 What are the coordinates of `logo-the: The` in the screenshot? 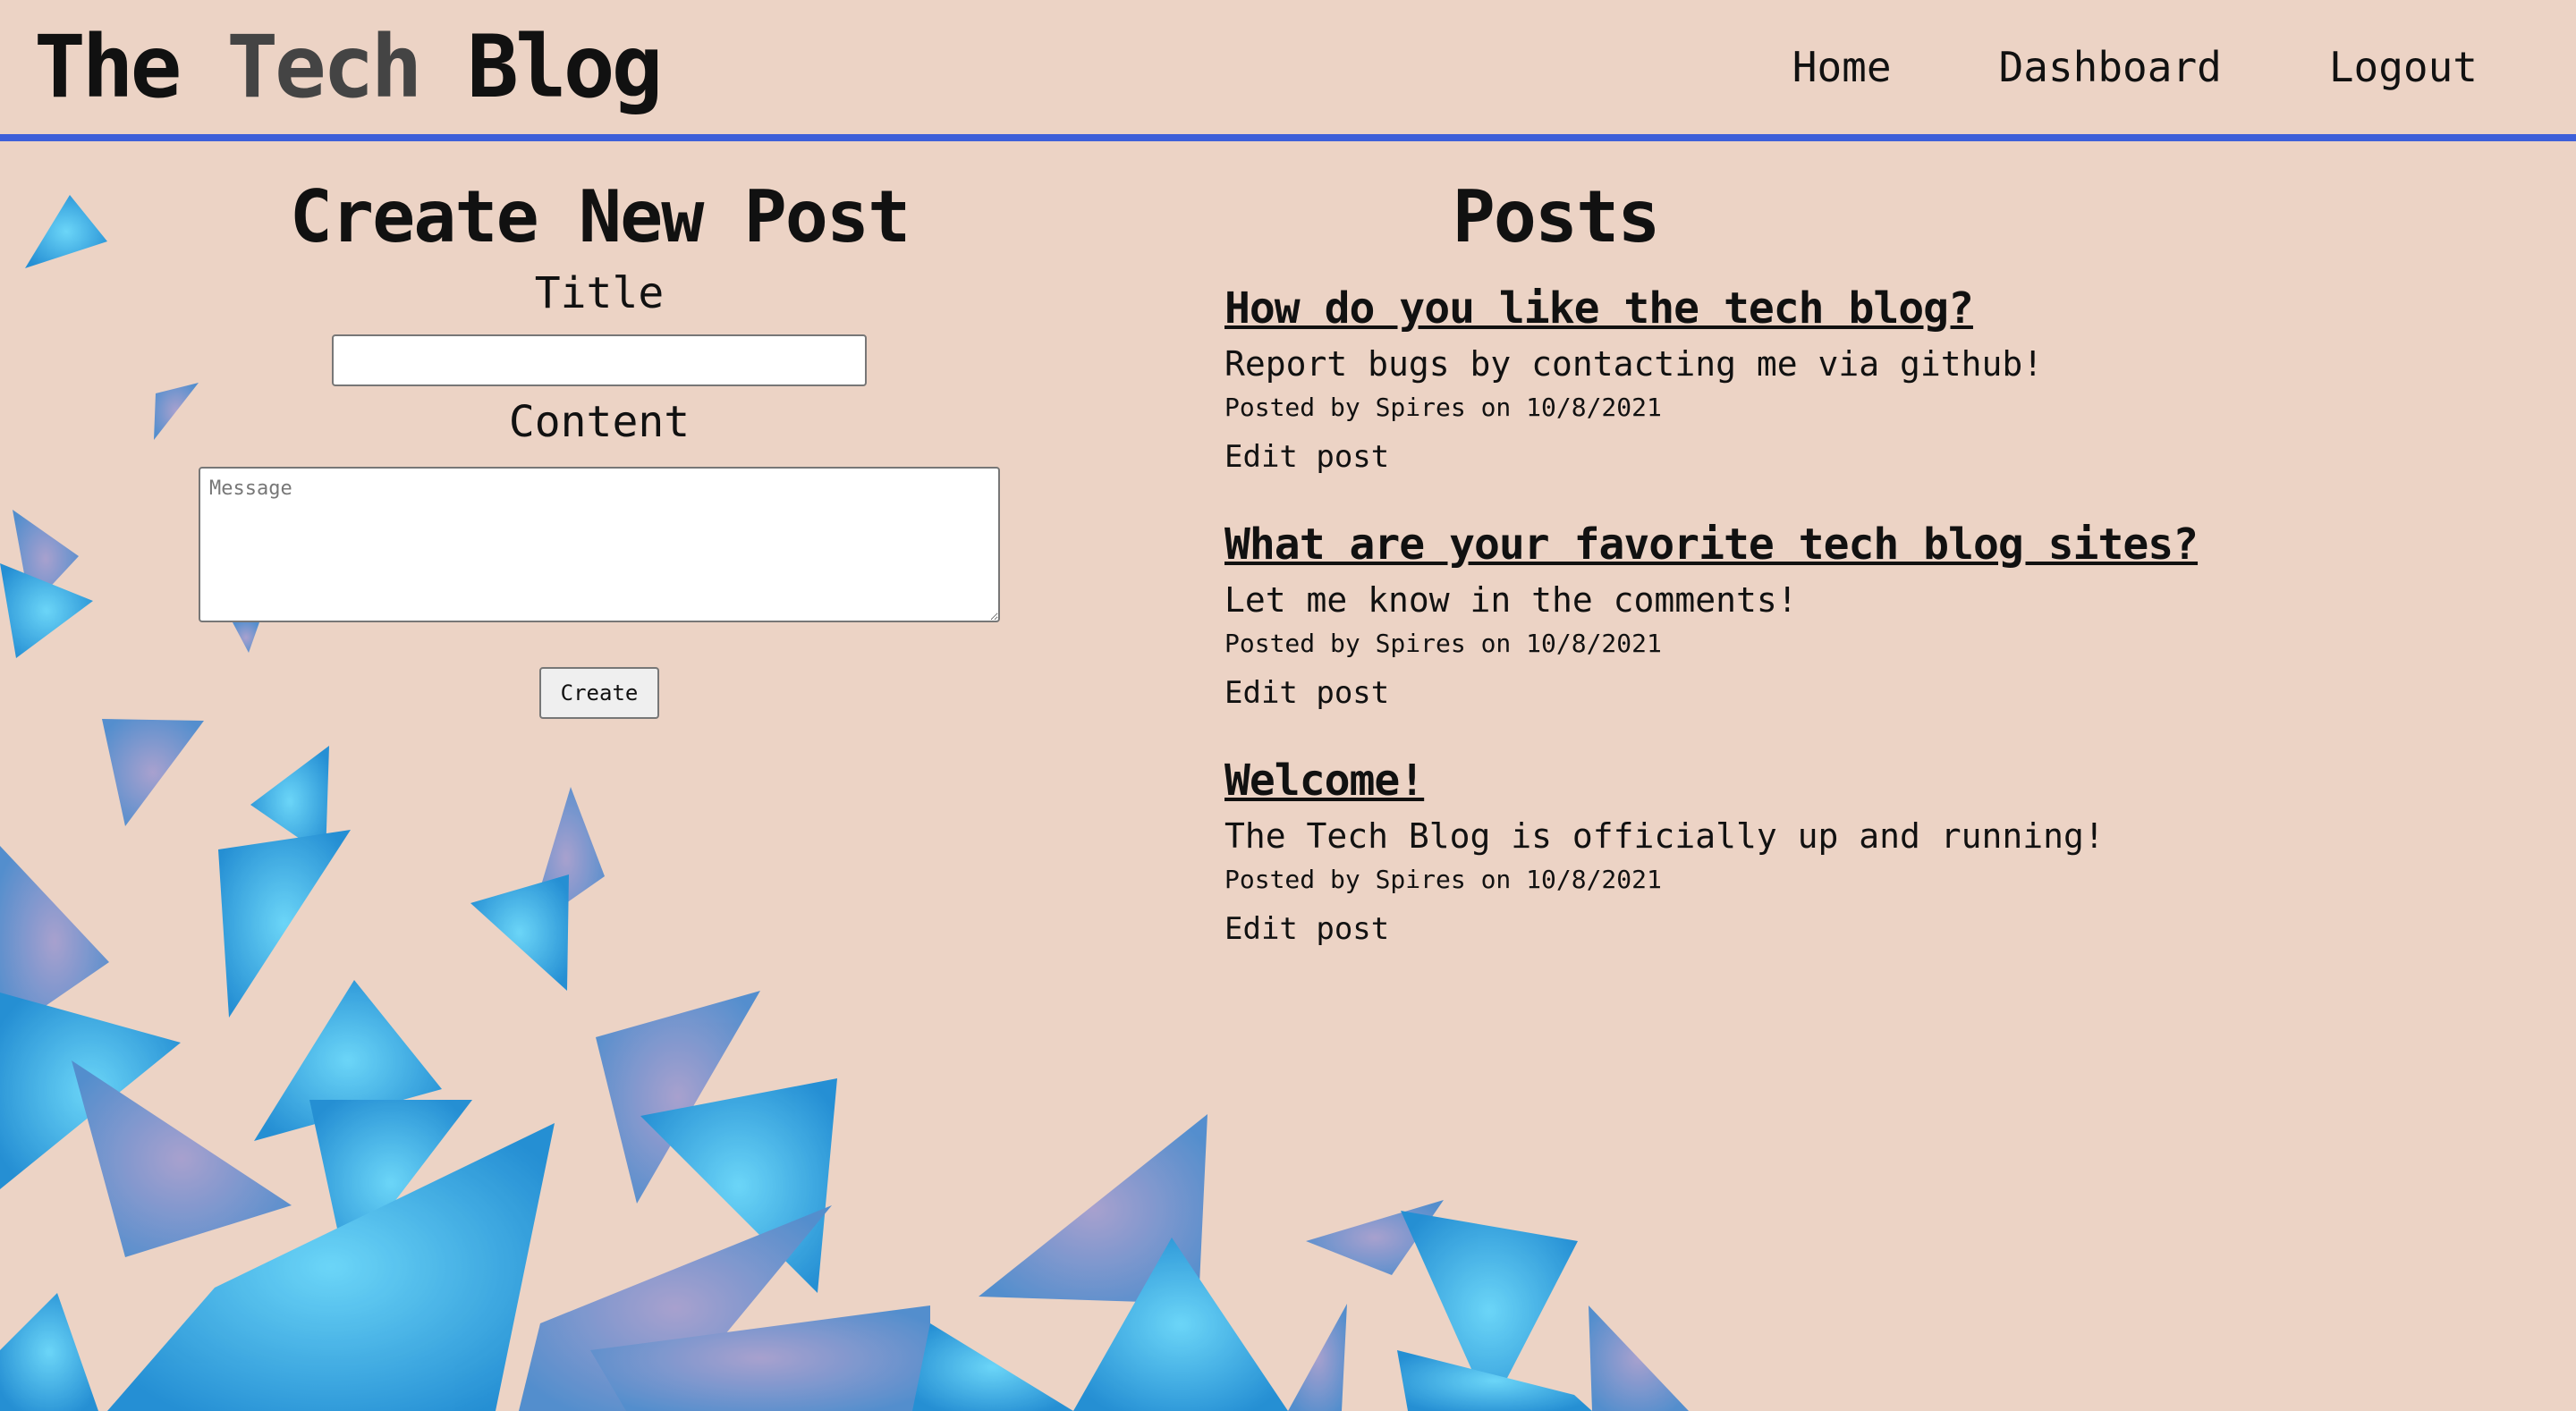 It's located at (130, 67).